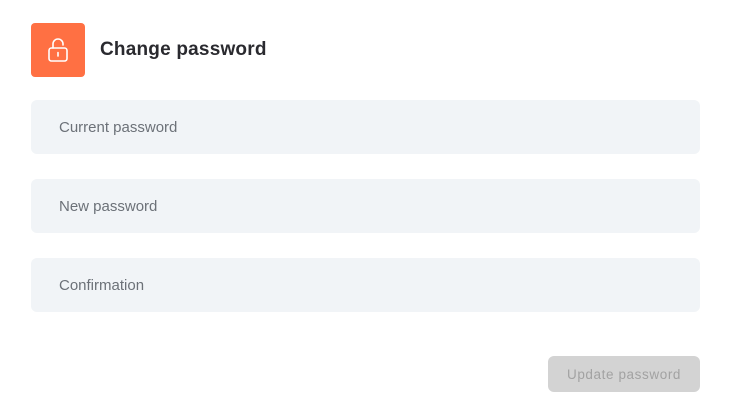  I want to click on unlock-icon, so click(58, 50).